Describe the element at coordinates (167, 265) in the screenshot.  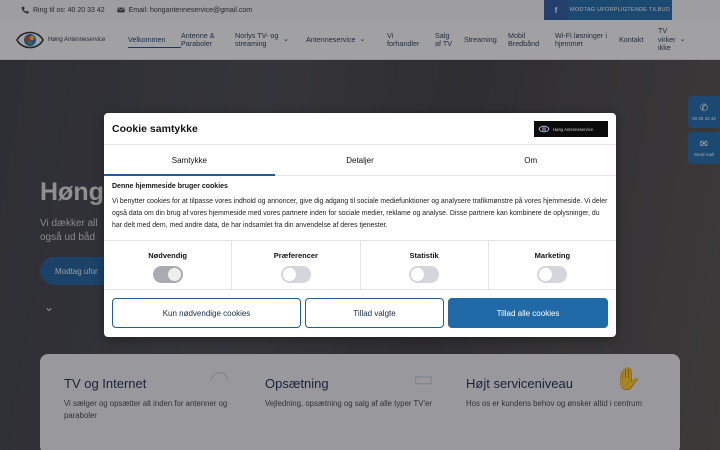
I see `toggle-necessary: Nødvendig` at that location.